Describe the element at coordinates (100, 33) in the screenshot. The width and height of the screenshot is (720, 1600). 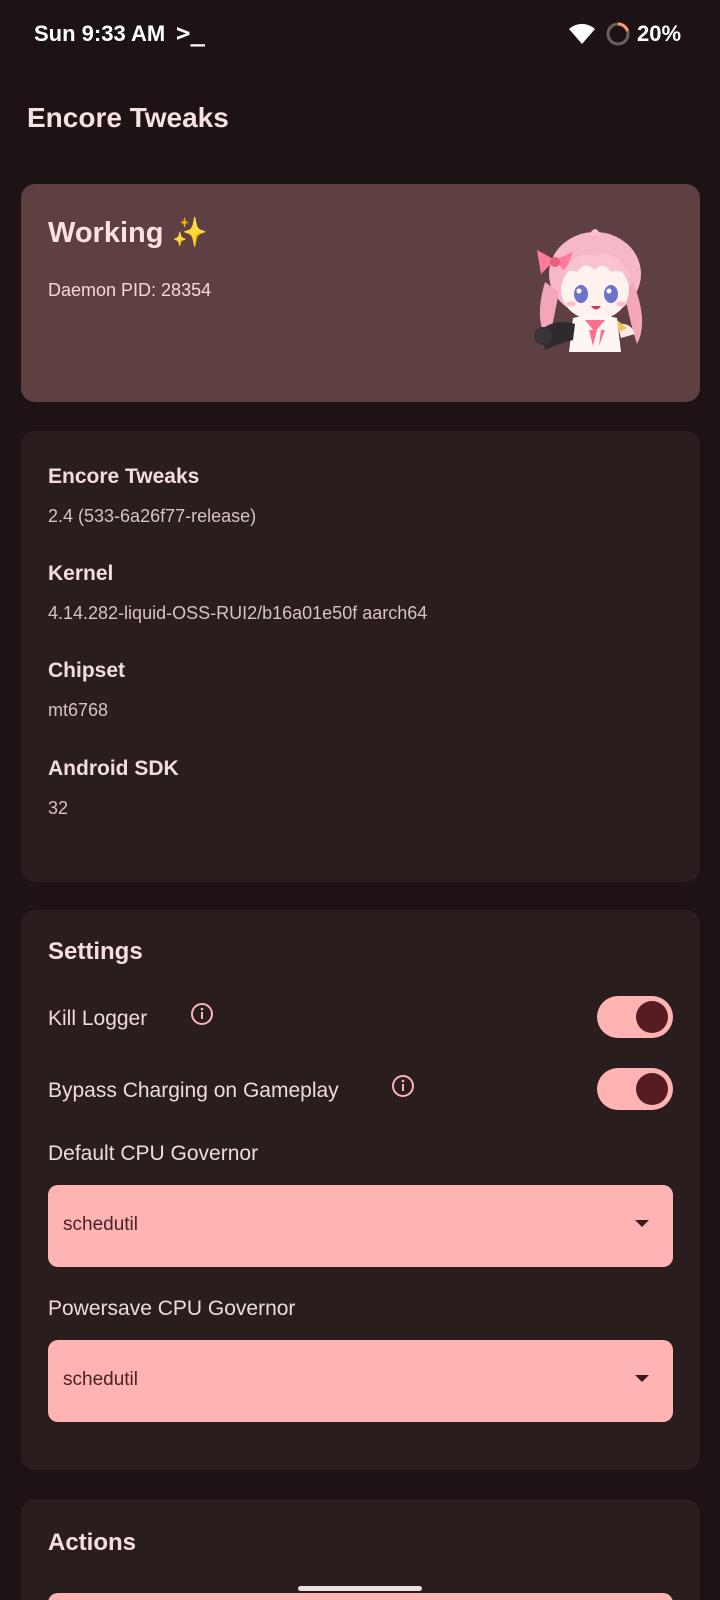
I see `status-time: Sun 9:33 AM` at that location.